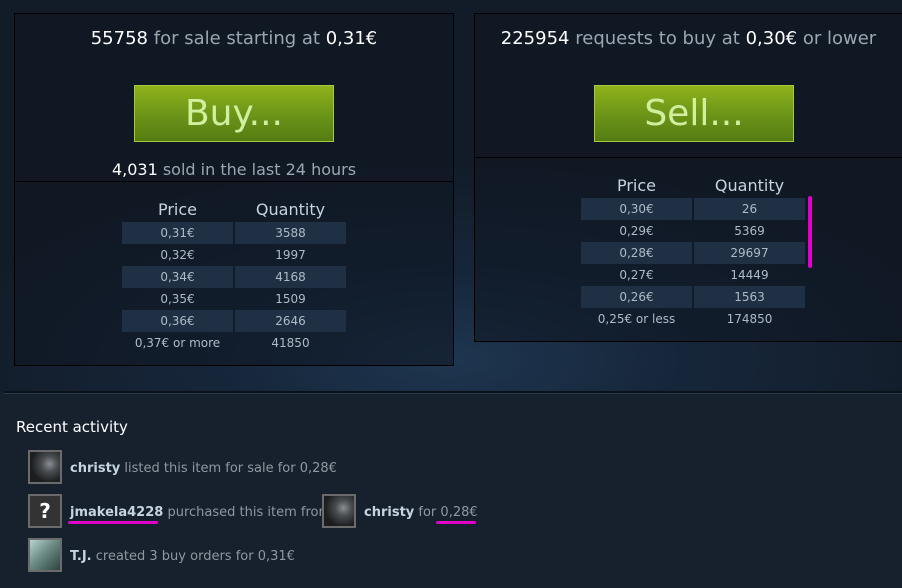  I want to click on row-price: 0,29€, so click(636, 231).